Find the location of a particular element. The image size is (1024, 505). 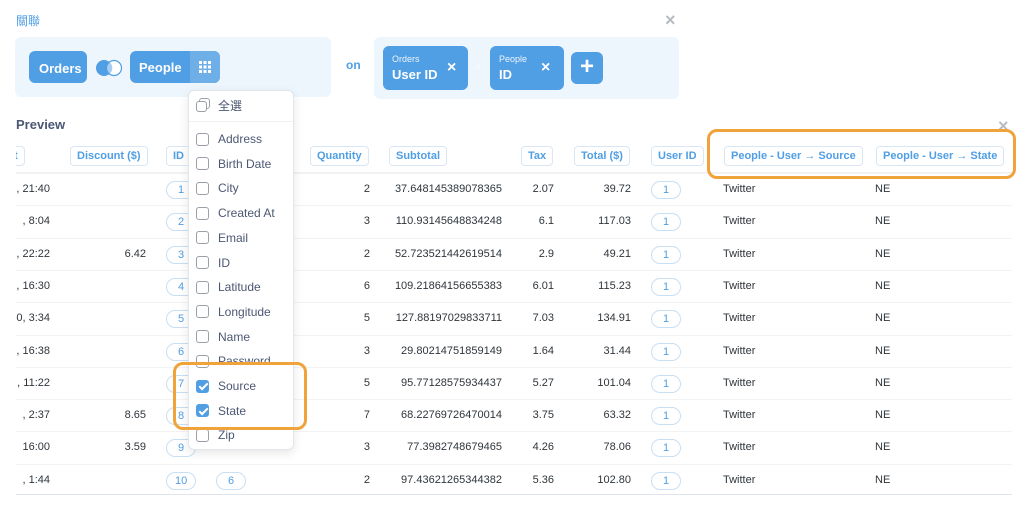

remove-right-field-icon: × is located at coordinates (545, 68).